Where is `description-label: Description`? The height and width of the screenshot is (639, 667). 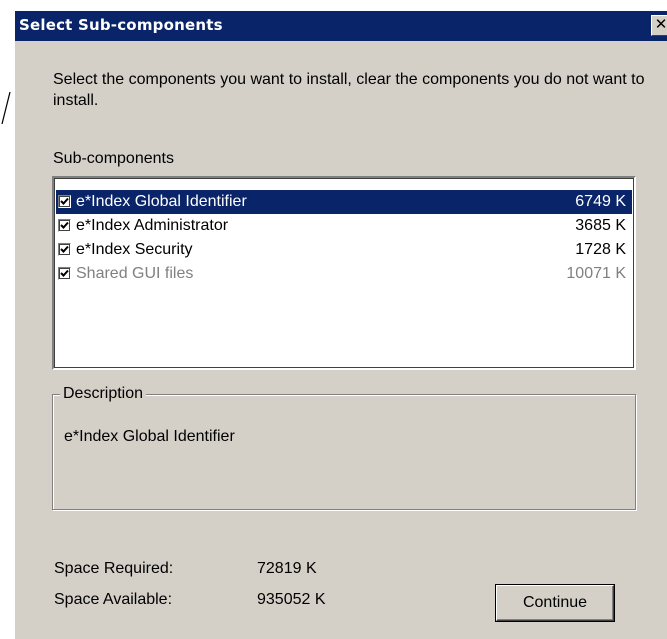 description-label: Description is located at coordinates (103, 394).